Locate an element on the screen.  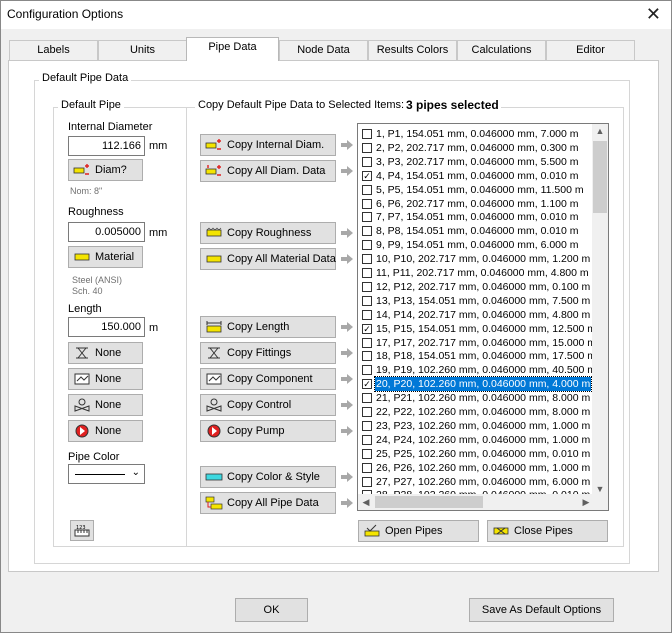
pump-button: None is located at coordinates (105, 431).